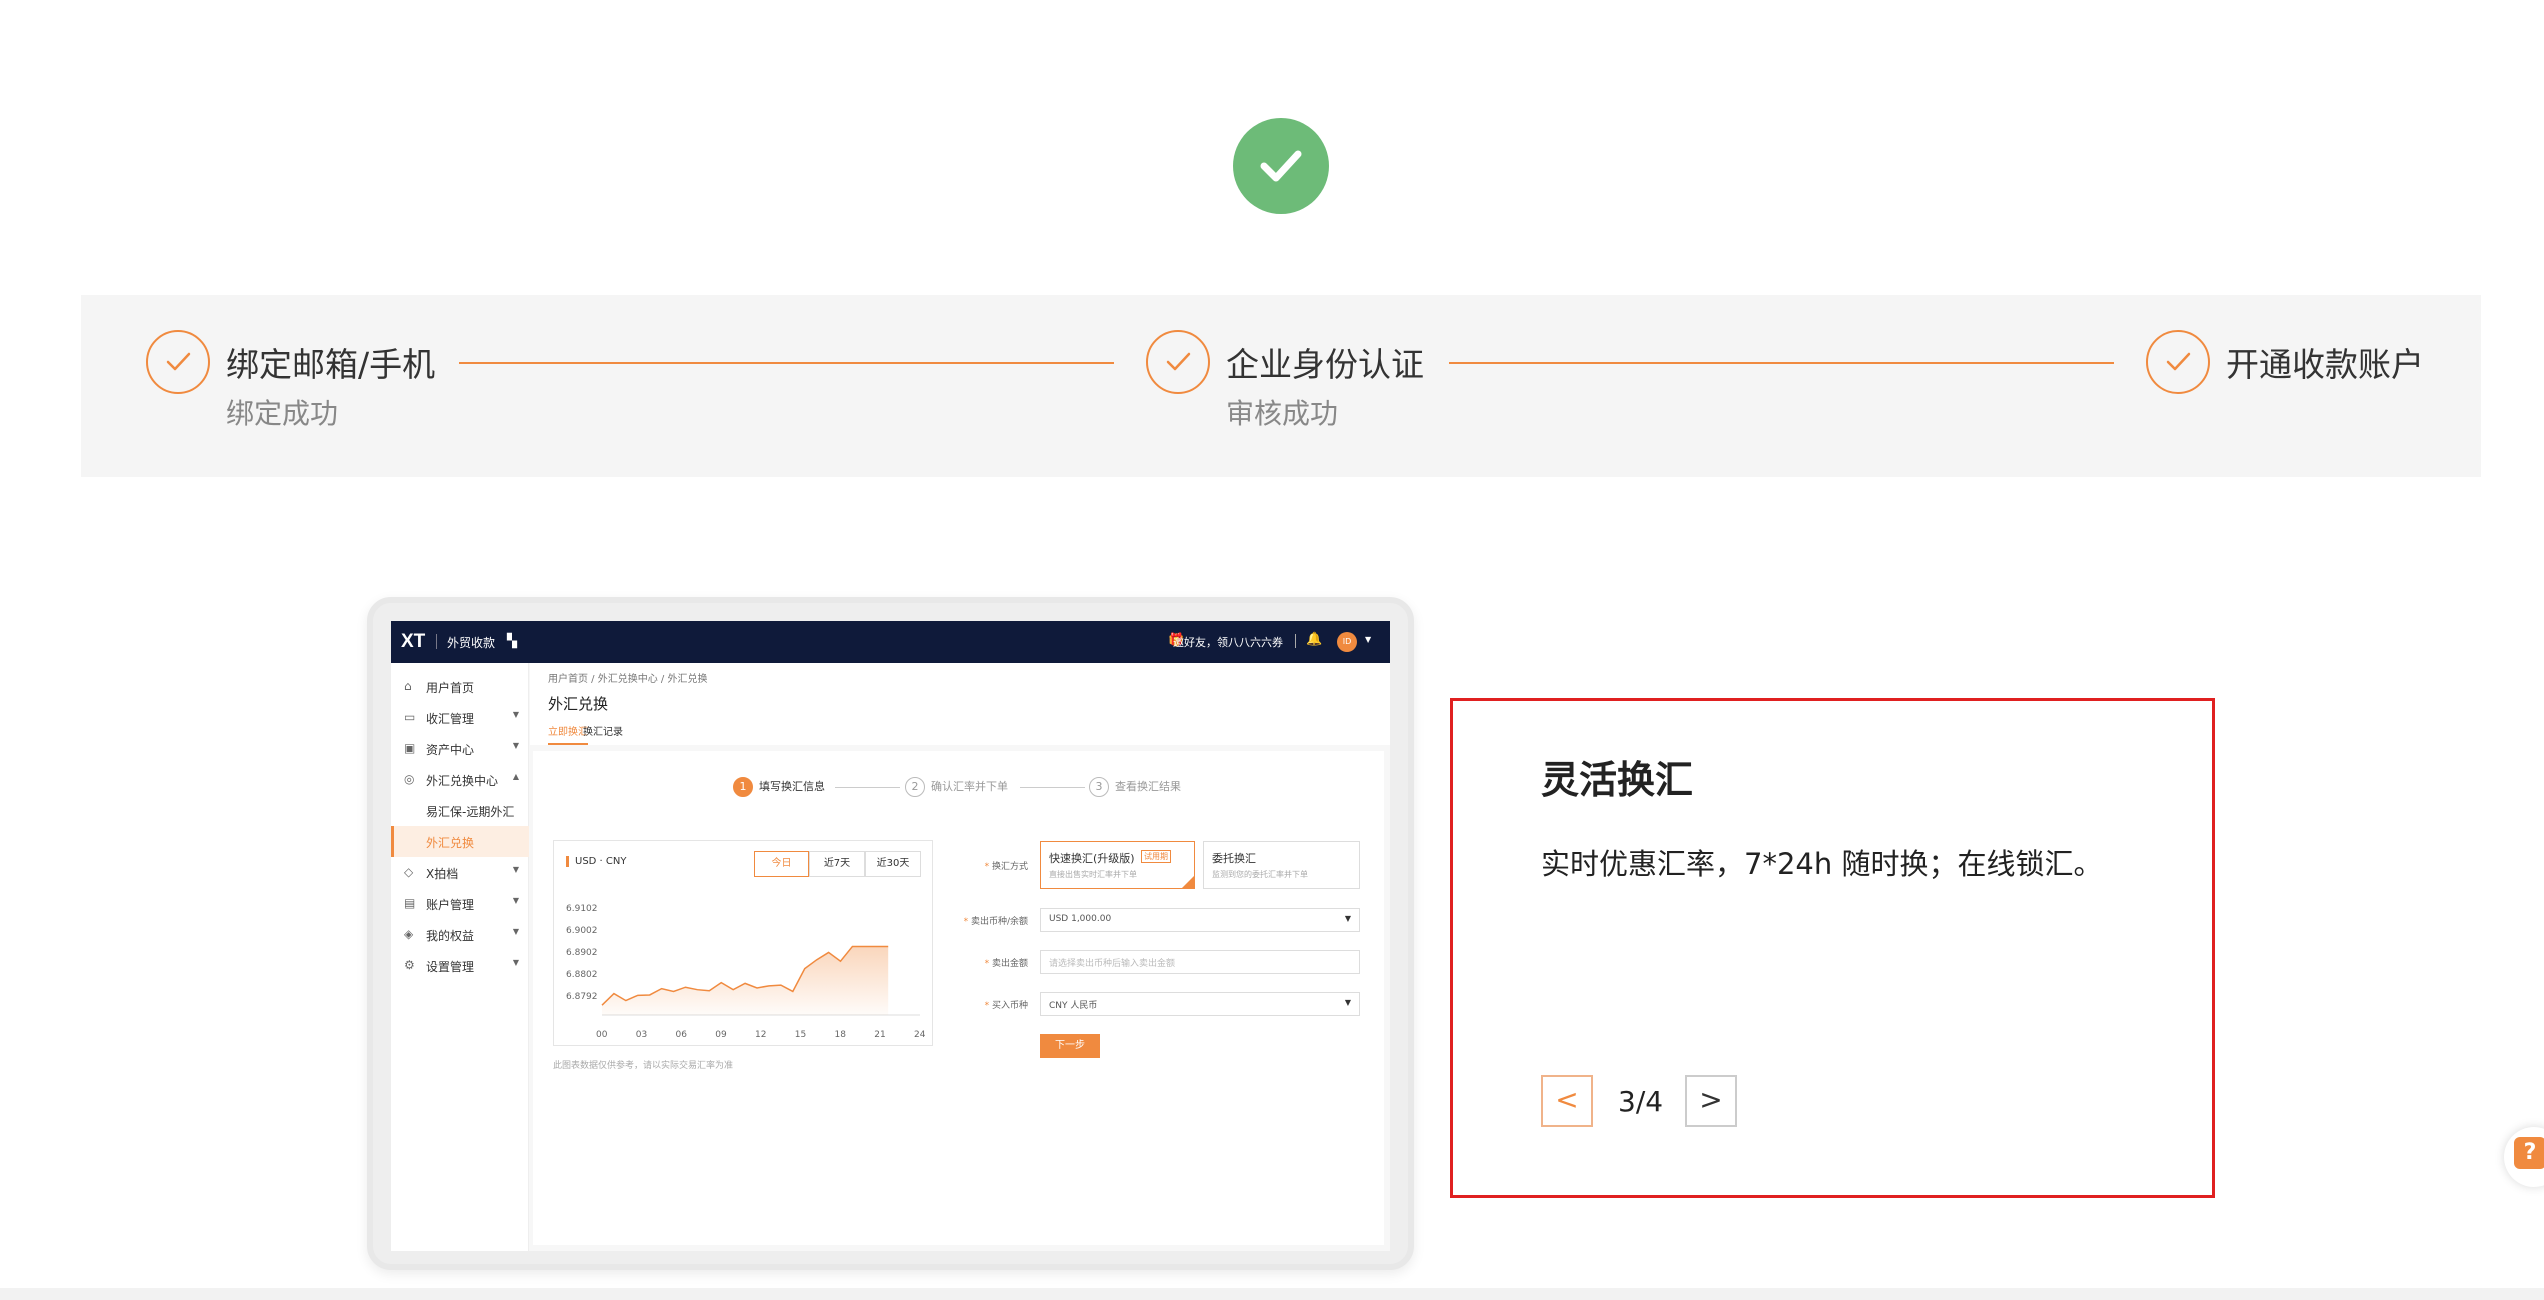 This screenshot has width=2544, height=1300. Describe the element at coordinates (1188, 882) in the screenshot. I see `selected-corner-icon` at that location.